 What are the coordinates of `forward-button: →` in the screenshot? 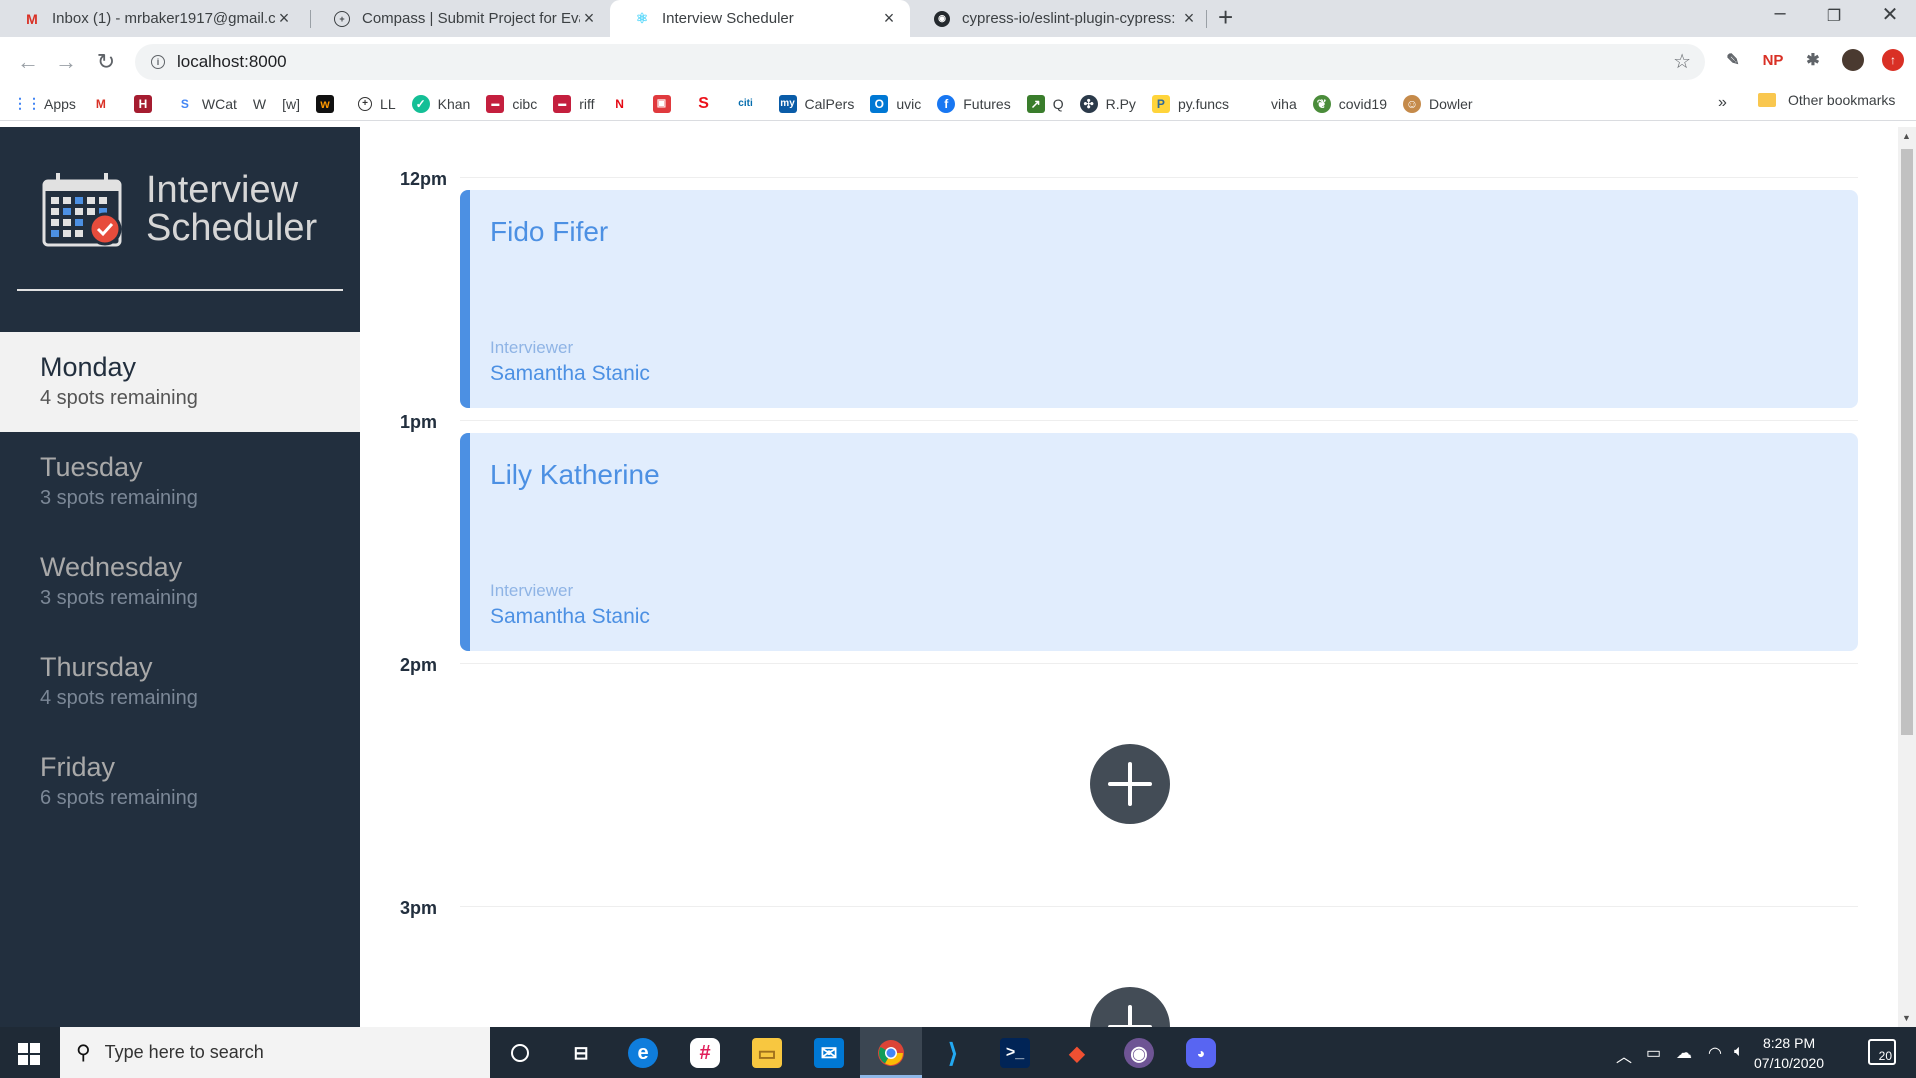 It's located at (66, 62).